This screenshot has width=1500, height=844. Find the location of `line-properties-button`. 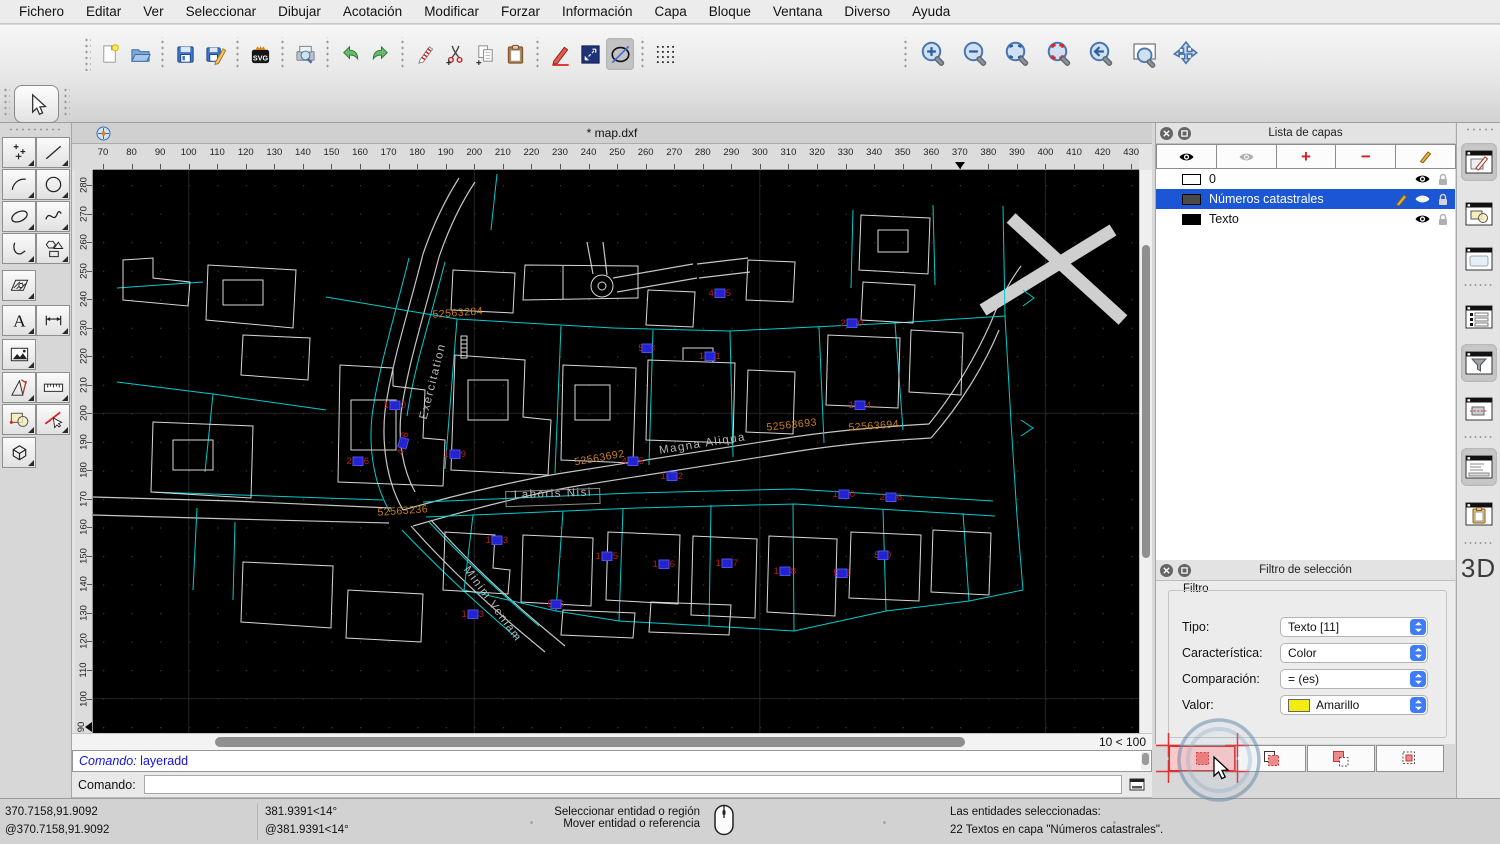

line-properties-button is located at coordinates (590, 54).